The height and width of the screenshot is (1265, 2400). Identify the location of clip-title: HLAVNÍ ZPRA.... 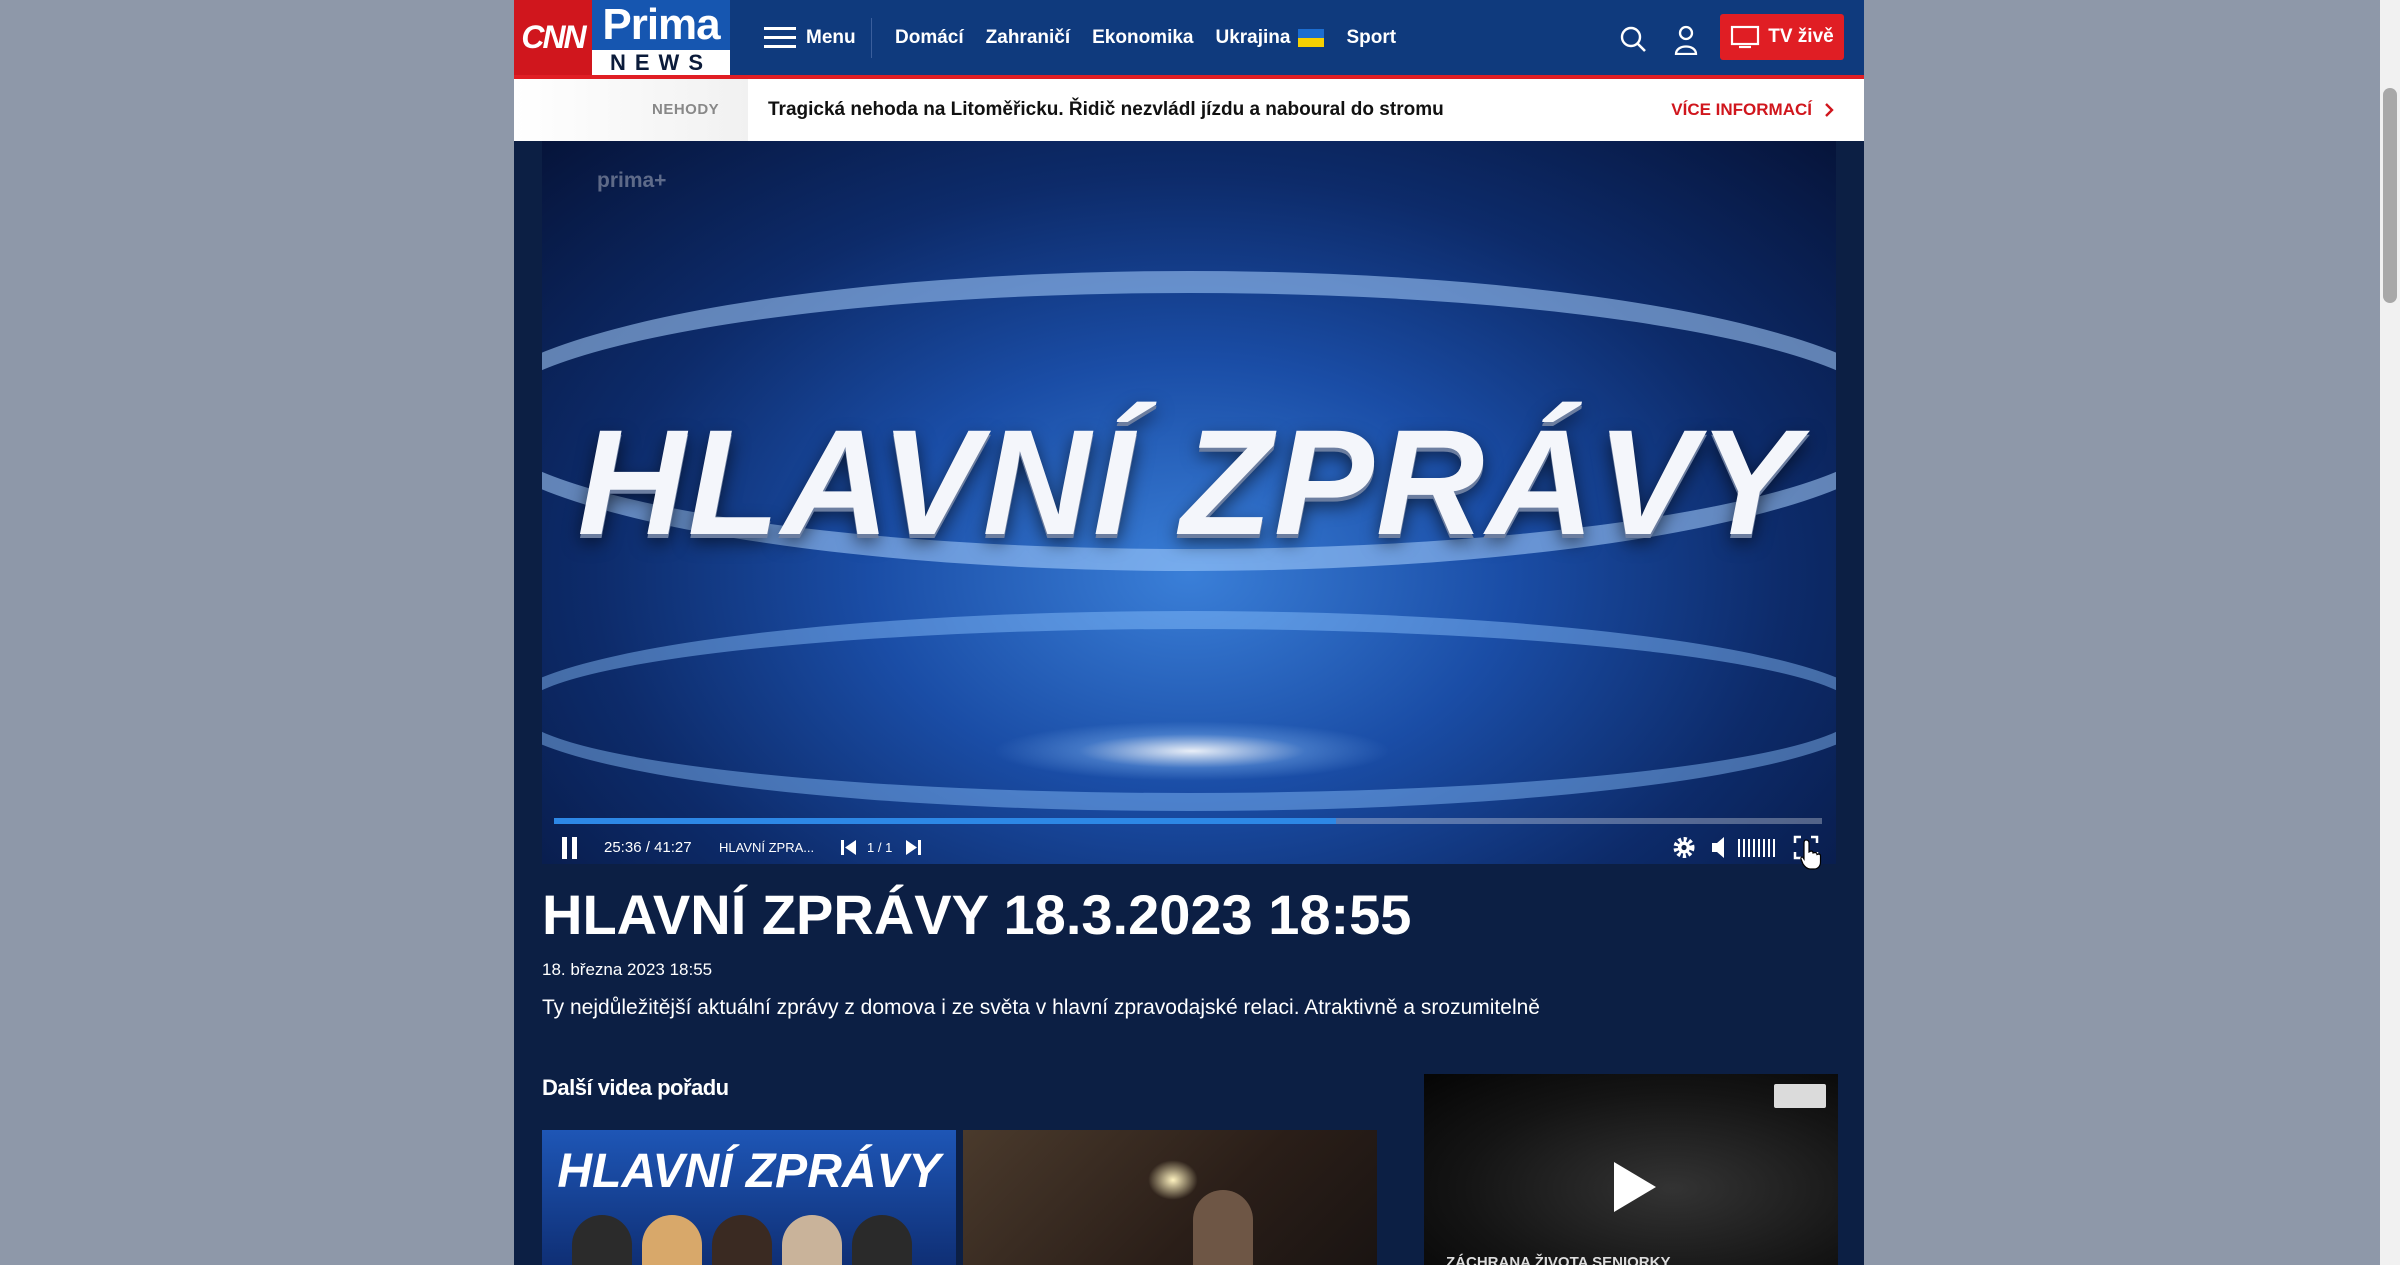
(767, 847).